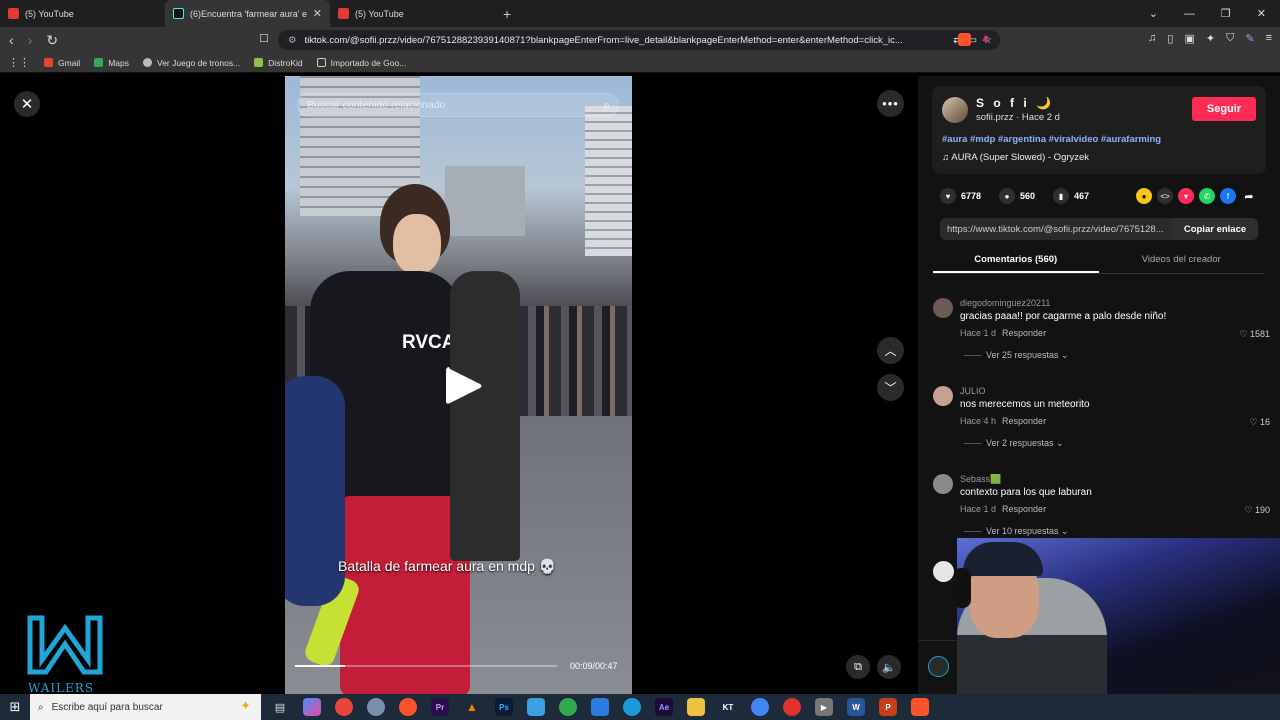  I want to click on more-options-button: •••, so click(890, 103).